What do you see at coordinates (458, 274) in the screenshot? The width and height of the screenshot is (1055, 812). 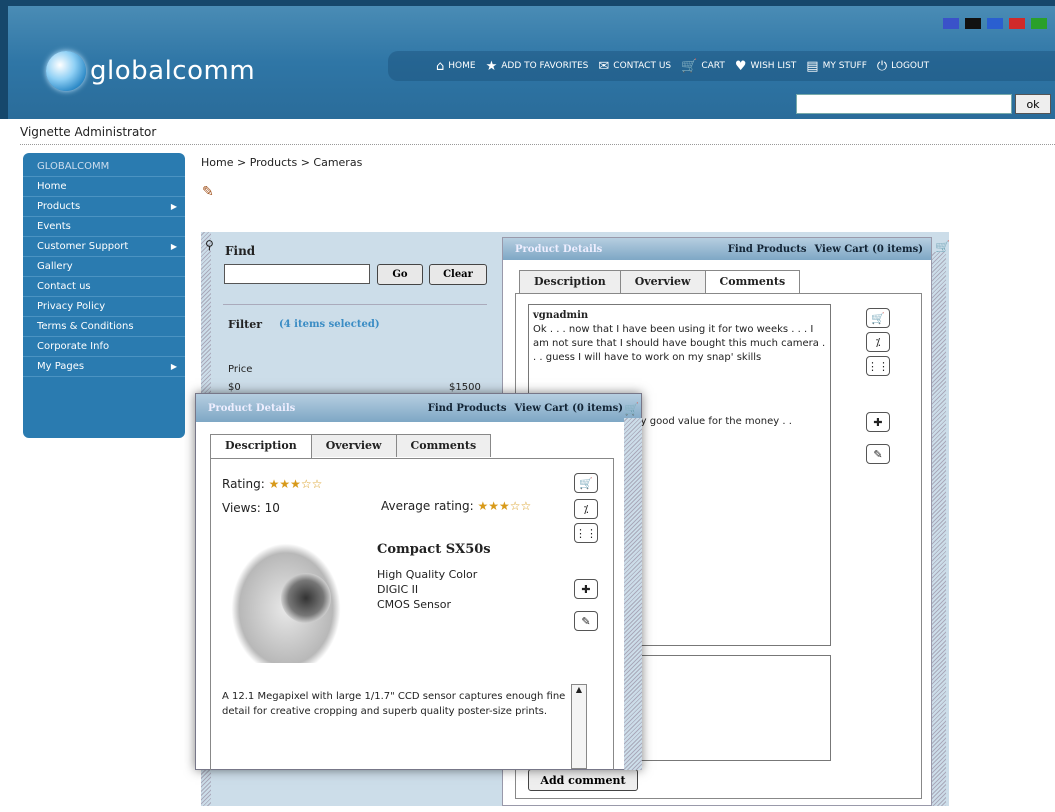 I see `clear-button: Clear` at bounding box center [458, 274].